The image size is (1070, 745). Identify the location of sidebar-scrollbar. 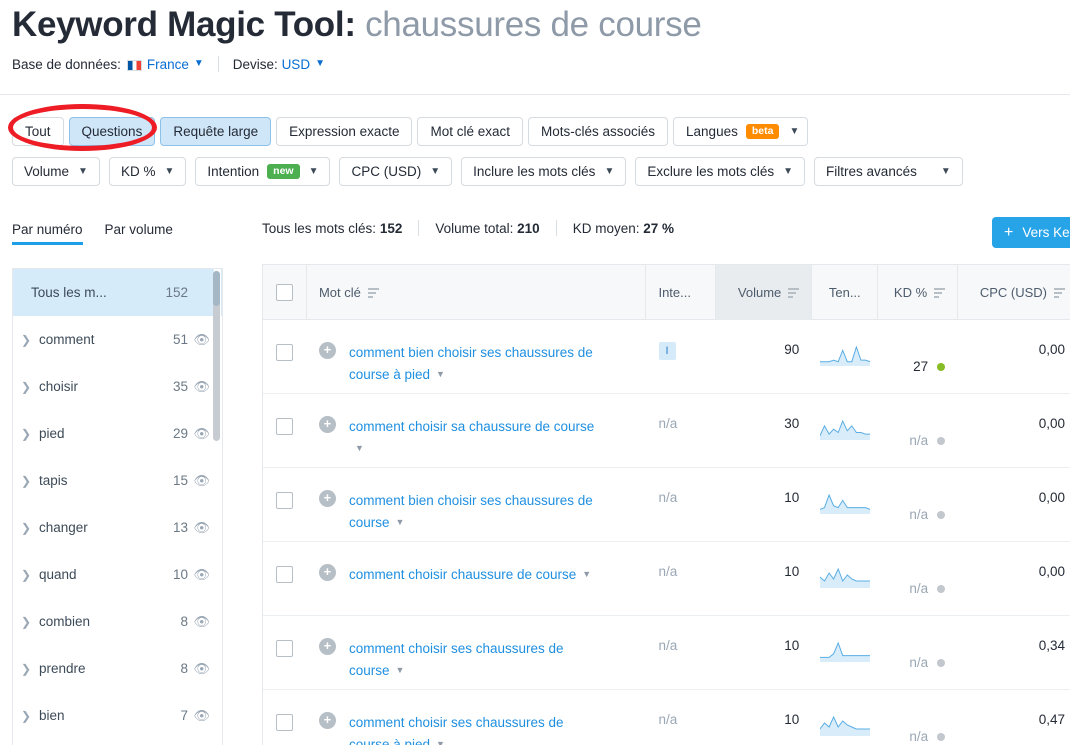
(217, 507).